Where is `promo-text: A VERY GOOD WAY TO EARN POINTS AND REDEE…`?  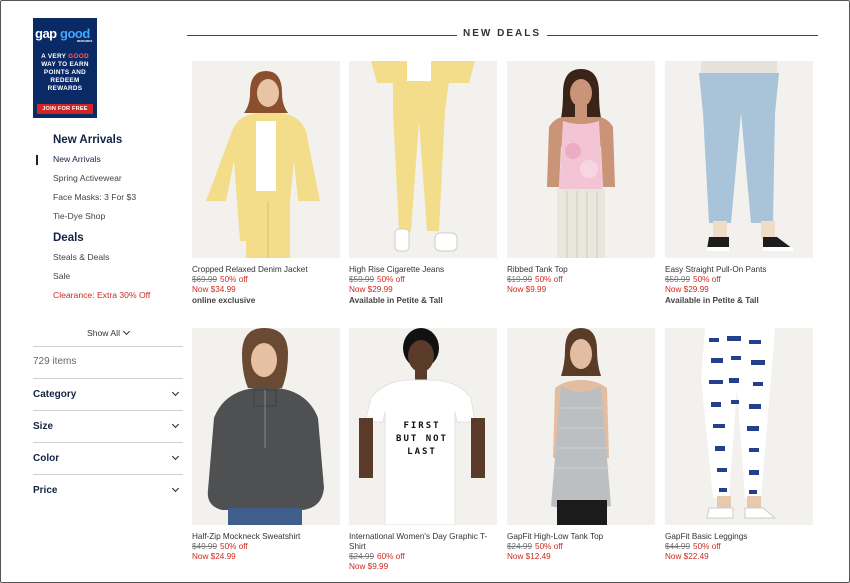 promo-text: A VERY GOOD WAY TO EARN POINTS AND REDEE… is located at coordinates (65, 72).